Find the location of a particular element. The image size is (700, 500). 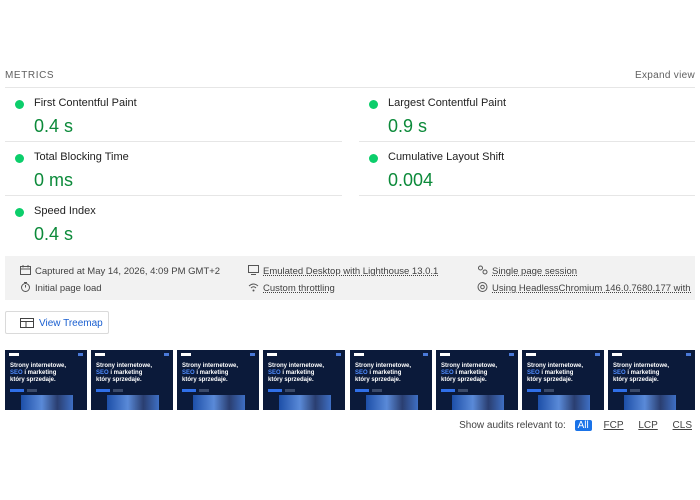

view-treemap-button: View Treemap is located at coordinates (57, 322).